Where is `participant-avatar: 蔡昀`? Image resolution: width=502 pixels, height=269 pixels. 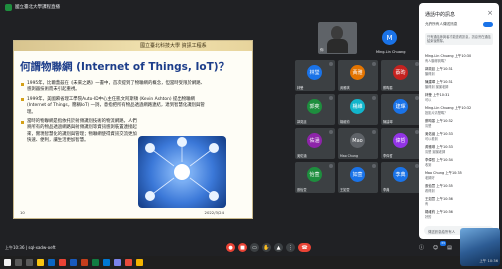
participant-avatar: 蔡昀 is located at coordinates (400, 72).